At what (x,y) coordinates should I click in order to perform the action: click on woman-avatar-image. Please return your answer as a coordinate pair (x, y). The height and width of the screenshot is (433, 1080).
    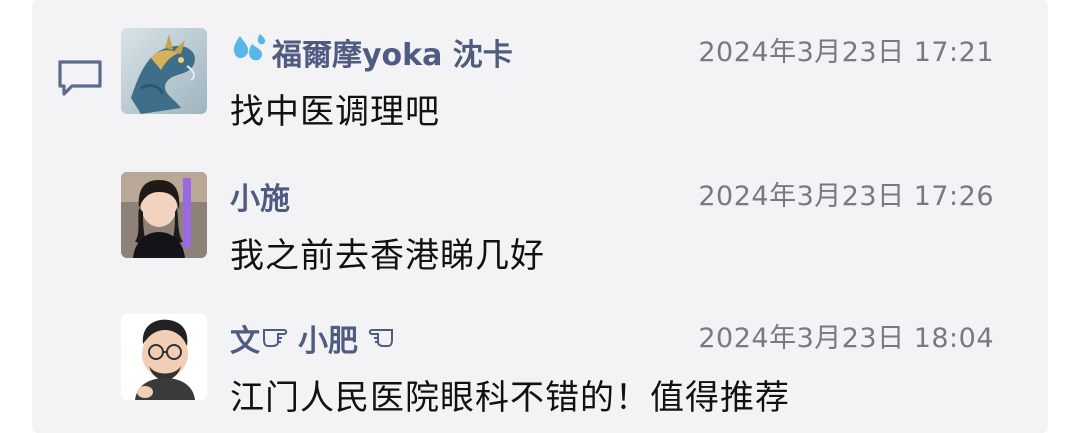
    Looking at the image, I should click on (164, 215).